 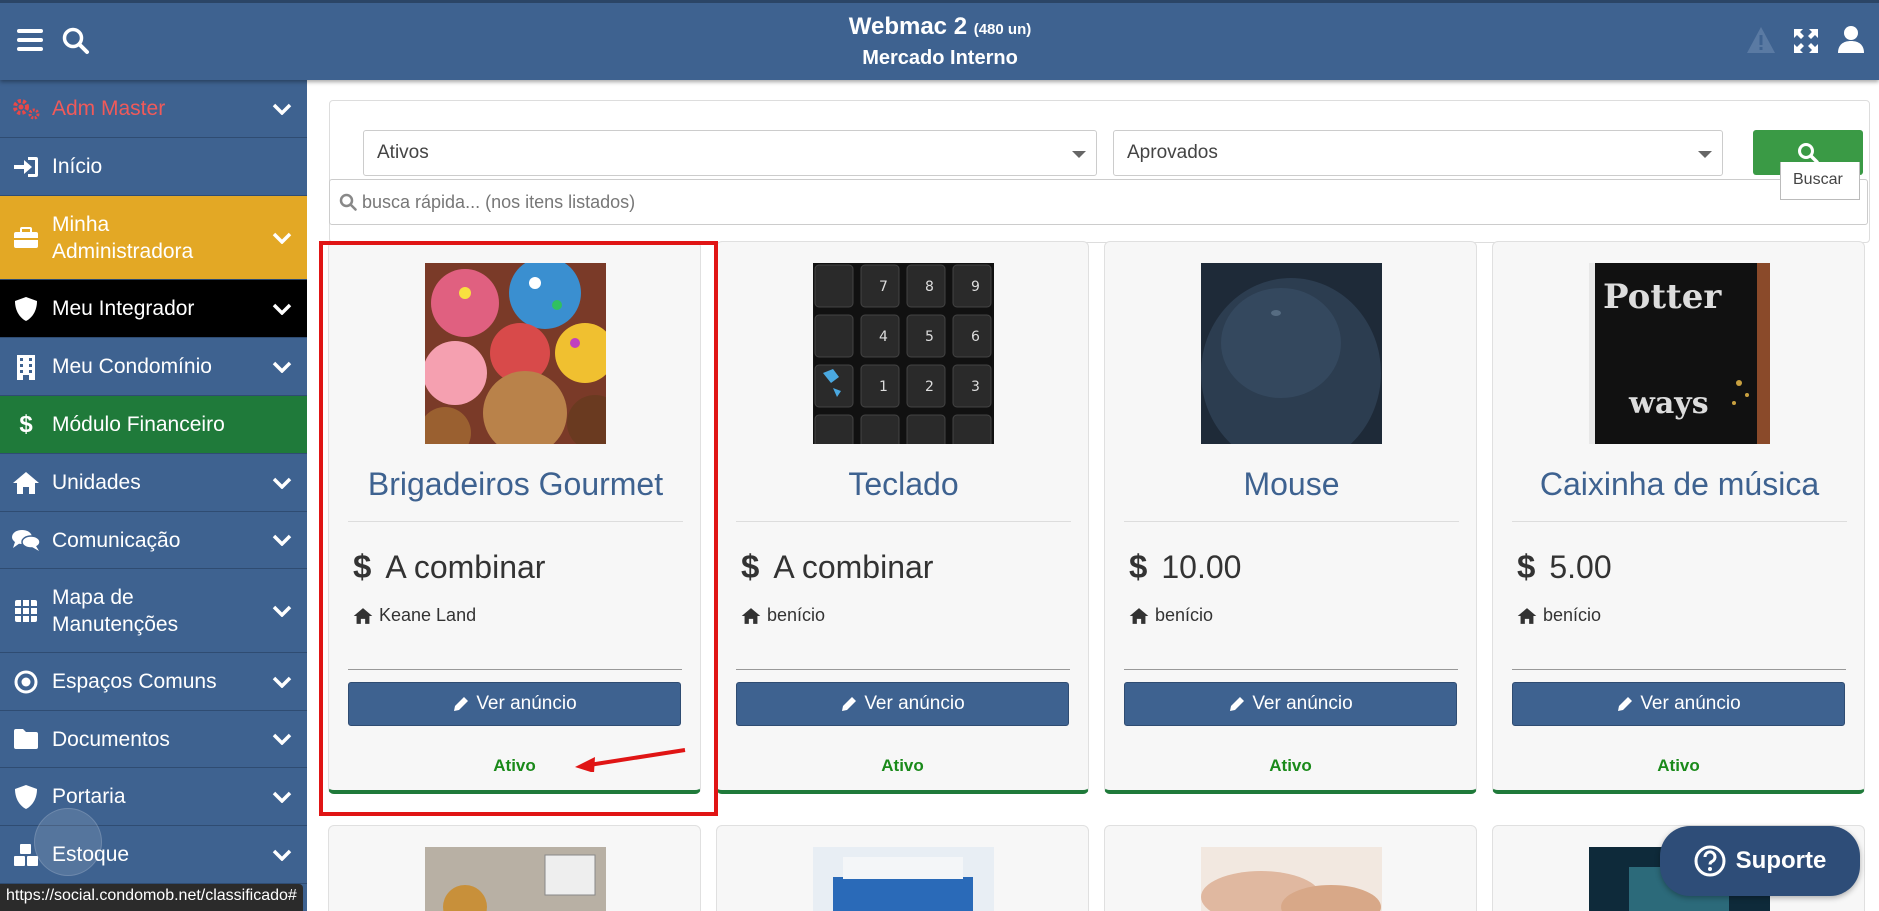 I want to click on sidebar-item-label: Início, so click(x=77, y=166).